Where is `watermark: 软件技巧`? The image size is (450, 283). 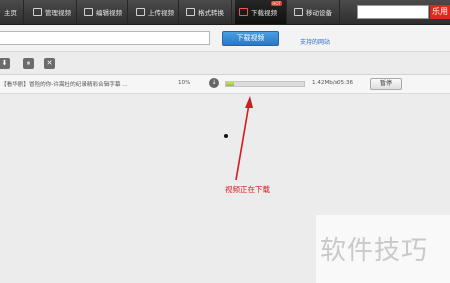
watermark: 软件技巧 is located at coordinates (383, 249).